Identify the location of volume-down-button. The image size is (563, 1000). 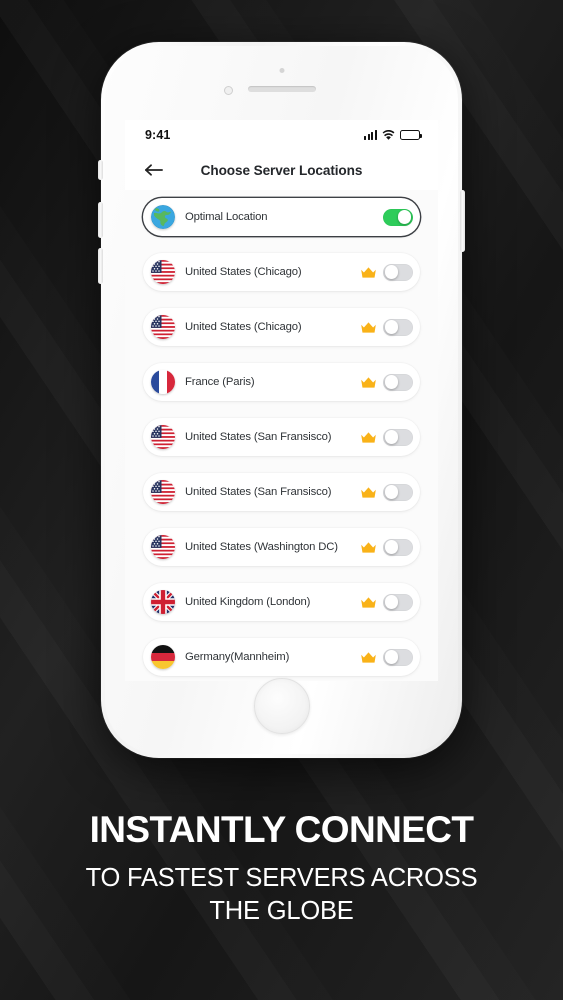
(100, 266).